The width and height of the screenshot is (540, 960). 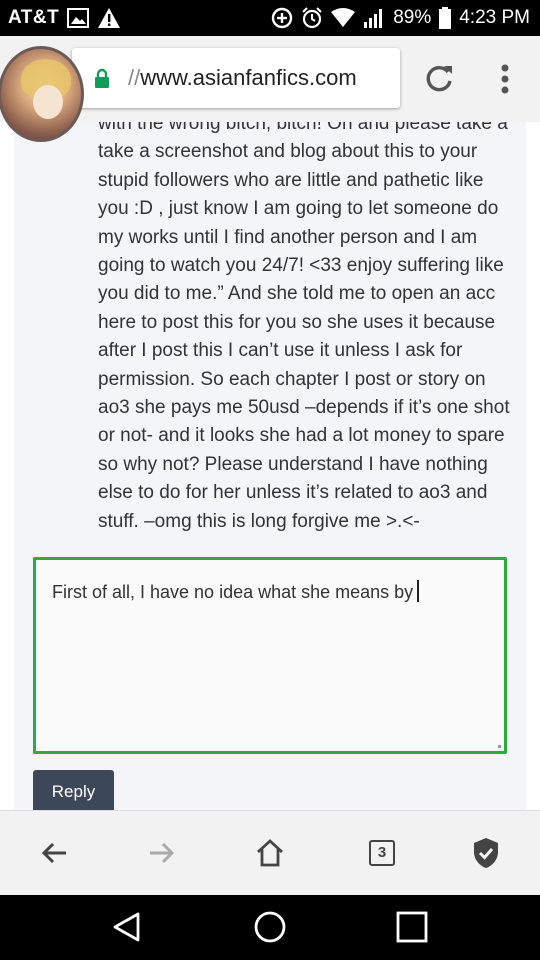 I want to click on nav-back-button, so click(x=127, y=927).